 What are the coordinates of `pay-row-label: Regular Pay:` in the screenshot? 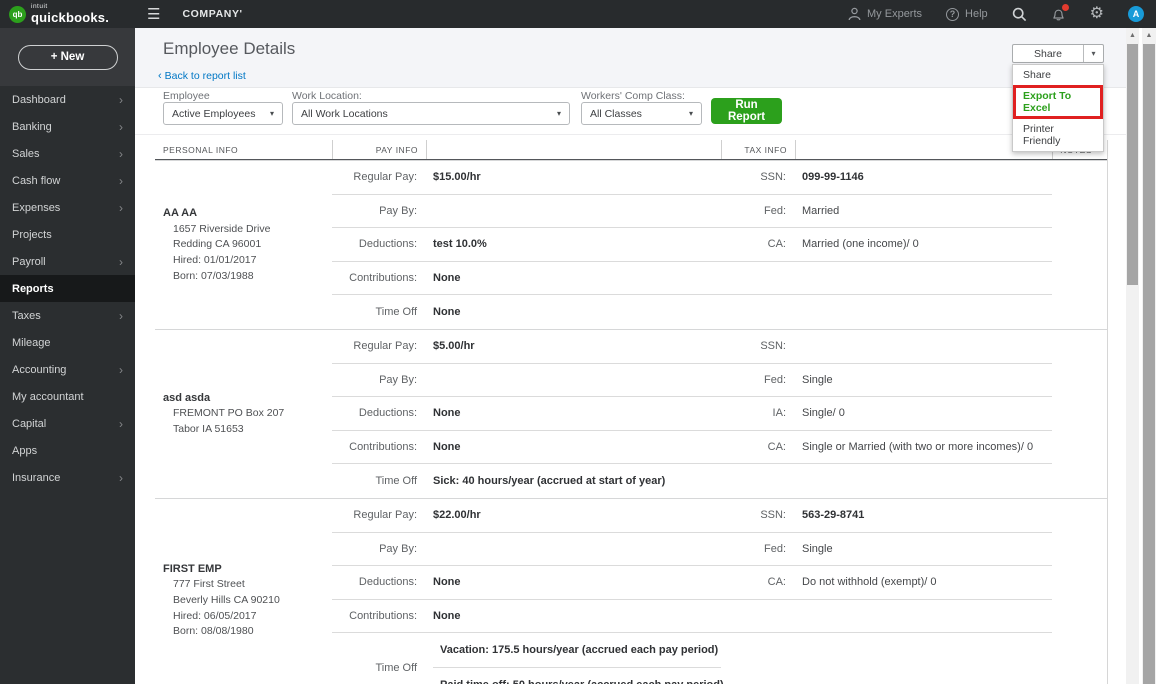 It's located at (379, 347).